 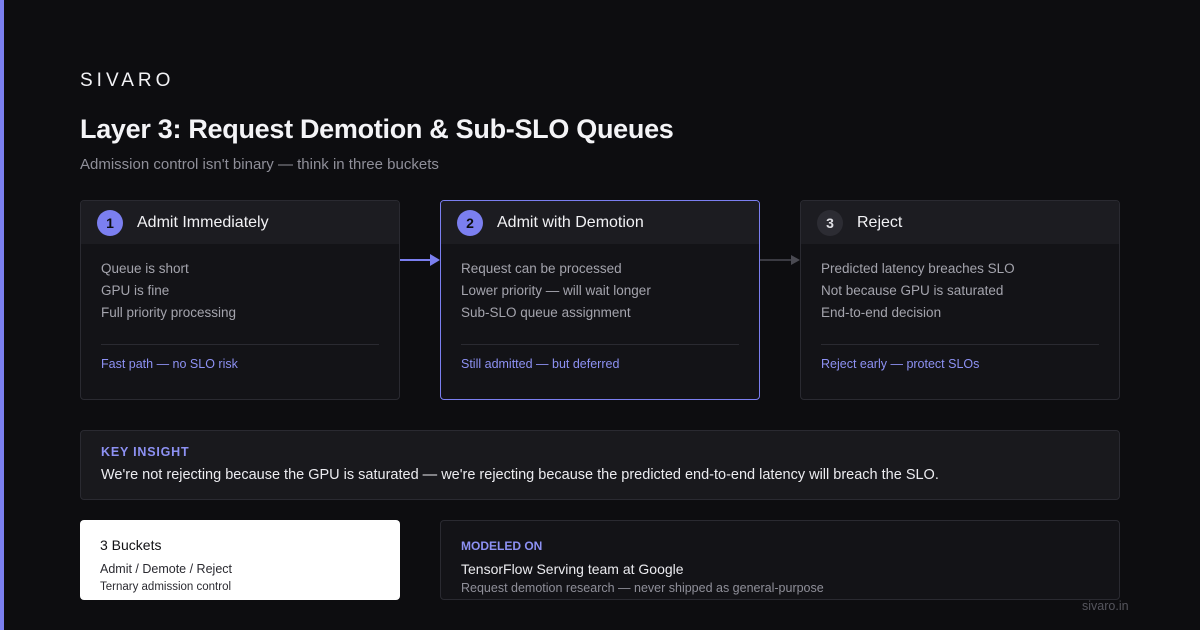 I want to click on bucket-condition: Predicted latency breaches SLO, so click(x=918, y=268).